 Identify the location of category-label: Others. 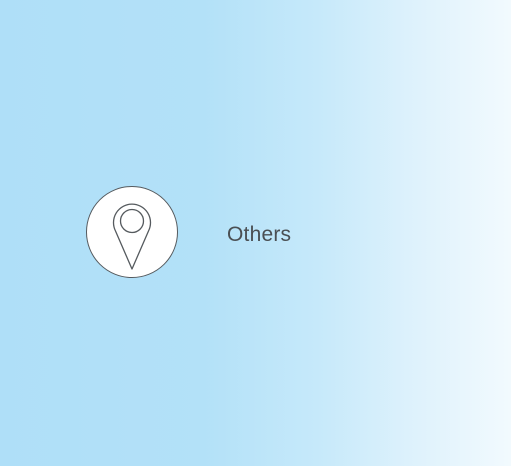
(259, 235).